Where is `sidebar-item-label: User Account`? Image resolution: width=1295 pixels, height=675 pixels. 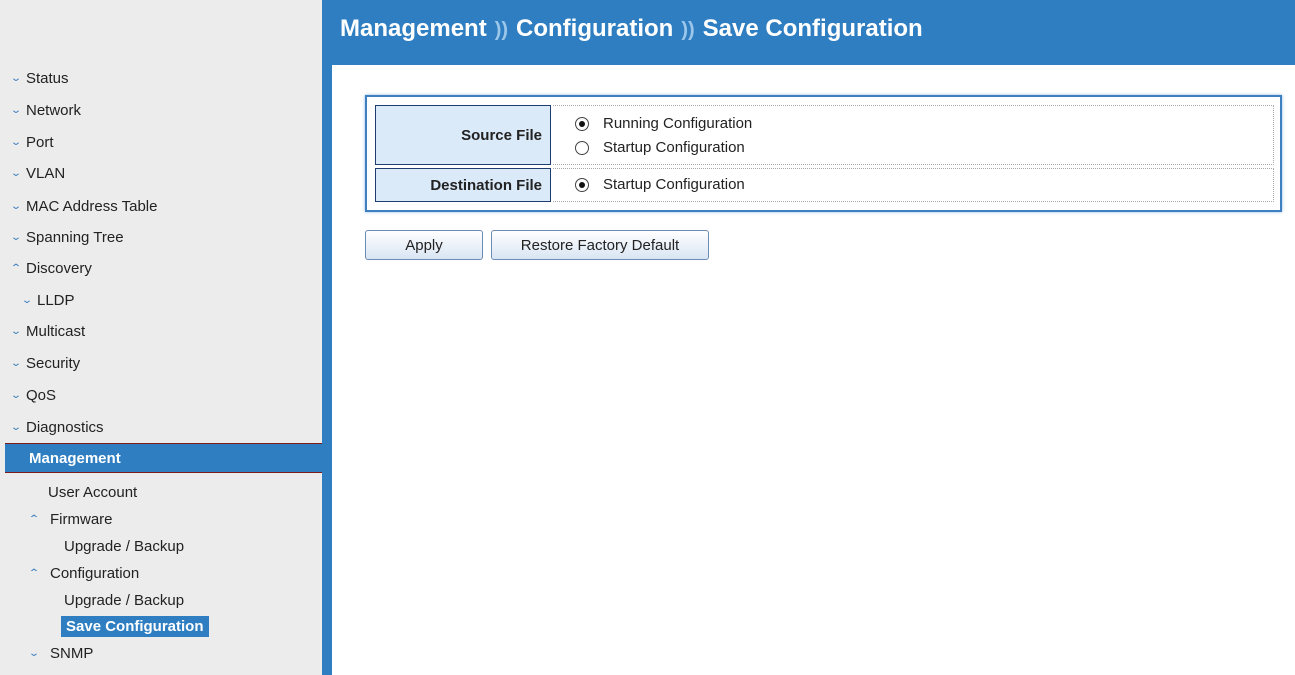 sidebar-item-label: User Account is located at coordinates (93, 492).